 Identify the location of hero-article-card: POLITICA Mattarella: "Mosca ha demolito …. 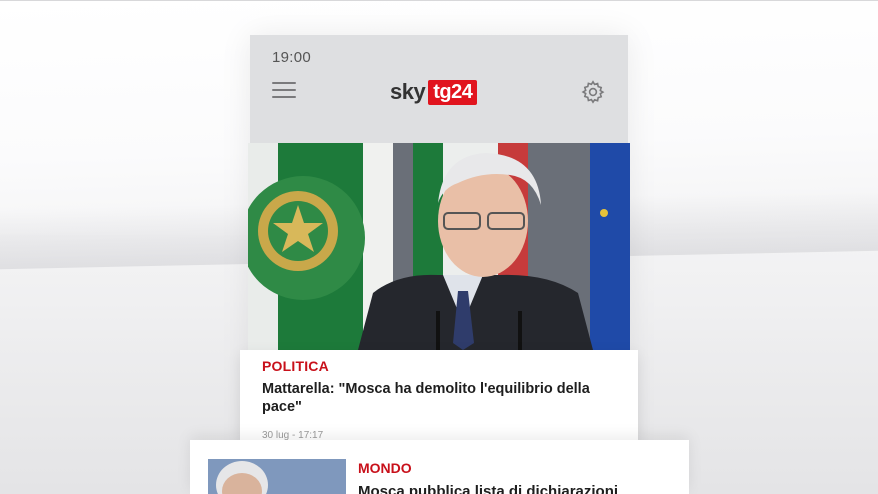
(439, 395).